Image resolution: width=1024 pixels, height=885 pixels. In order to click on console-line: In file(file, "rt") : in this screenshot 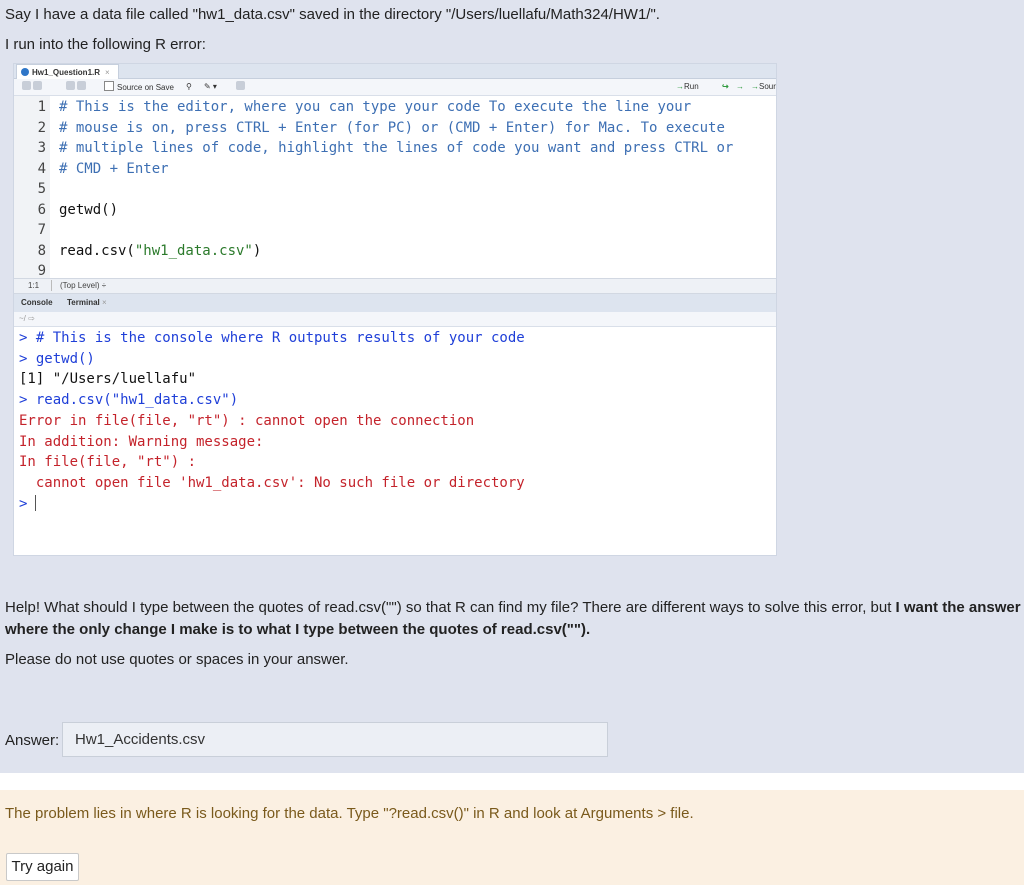, I will do `click(108, 462)`.